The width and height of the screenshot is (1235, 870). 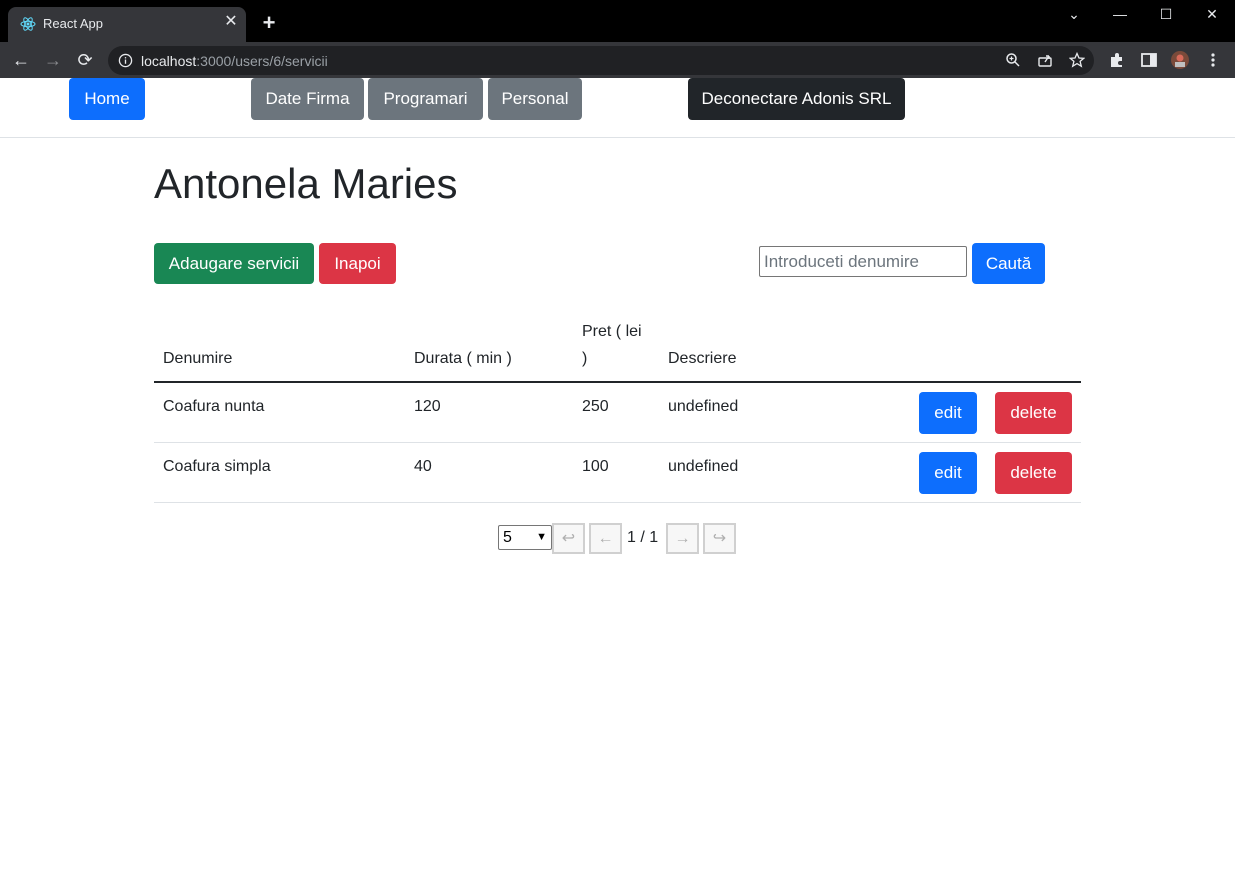 What do you see at coordinates (585, 358) in the screenshot?
I see `header-price-line2: )` at bounding box center [585, 358].